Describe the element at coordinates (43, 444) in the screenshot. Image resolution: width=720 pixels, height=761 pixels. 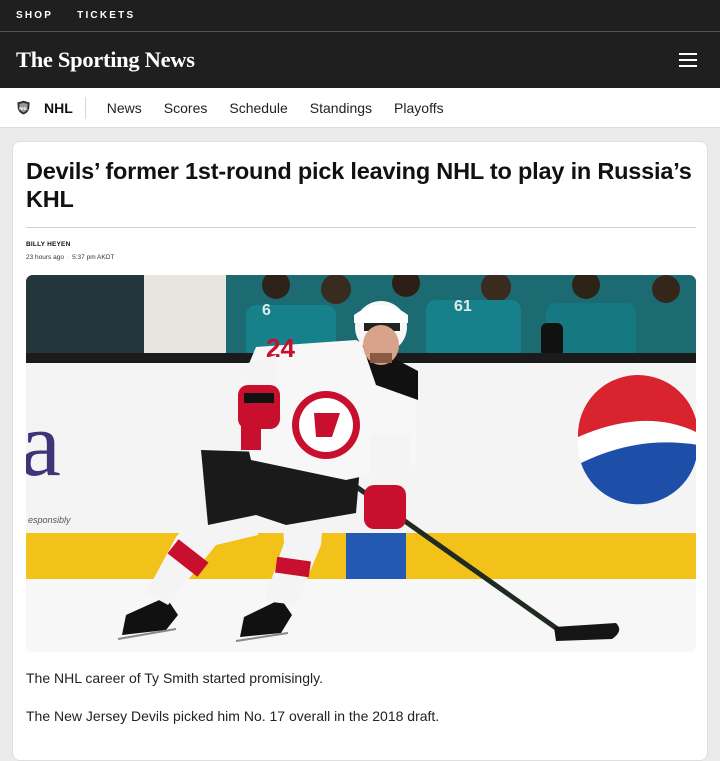
I see `svg-text: a` at that location.